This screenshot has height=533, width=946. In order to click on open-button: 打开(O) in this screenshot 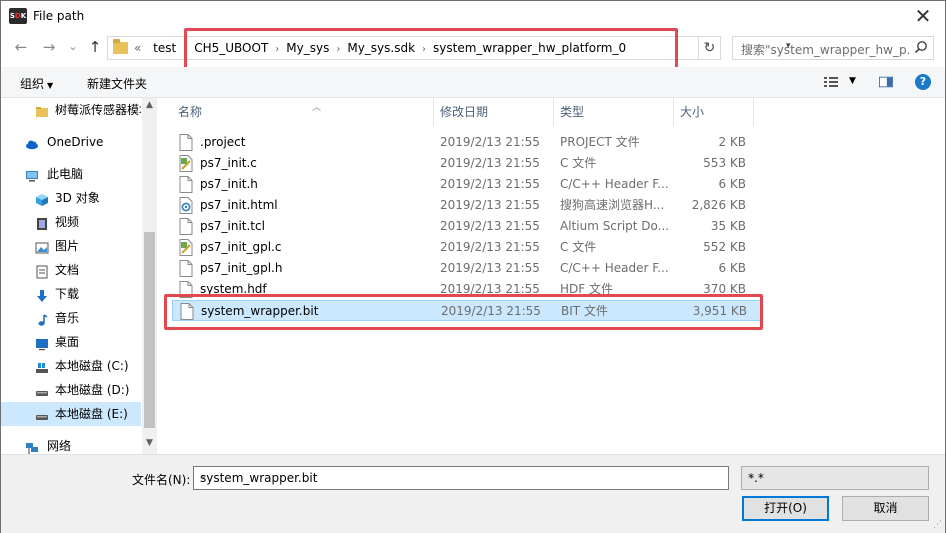, I will do `click(785, 508)`.